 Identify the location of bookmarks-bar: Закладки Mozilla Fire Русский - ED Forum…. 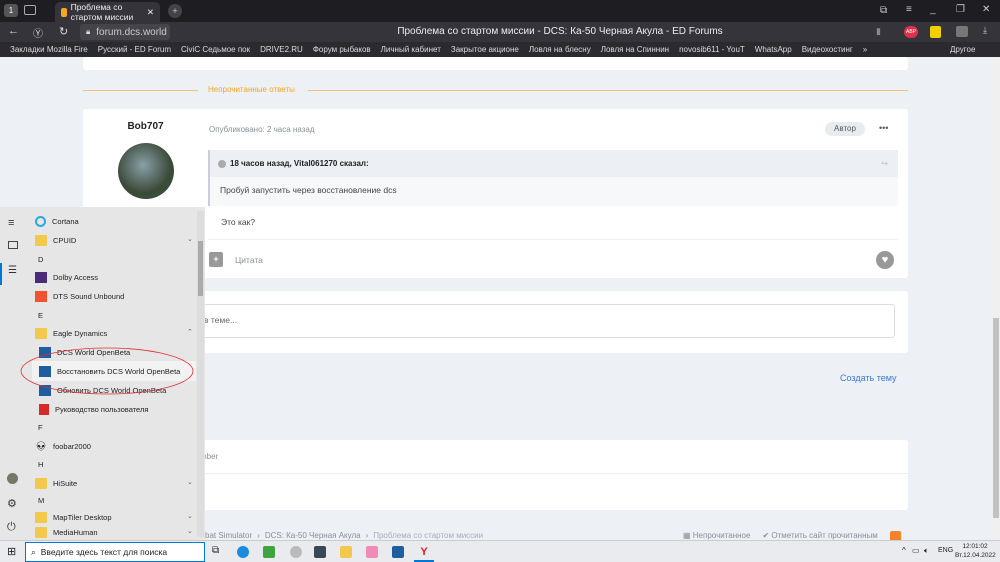
(500, 49).